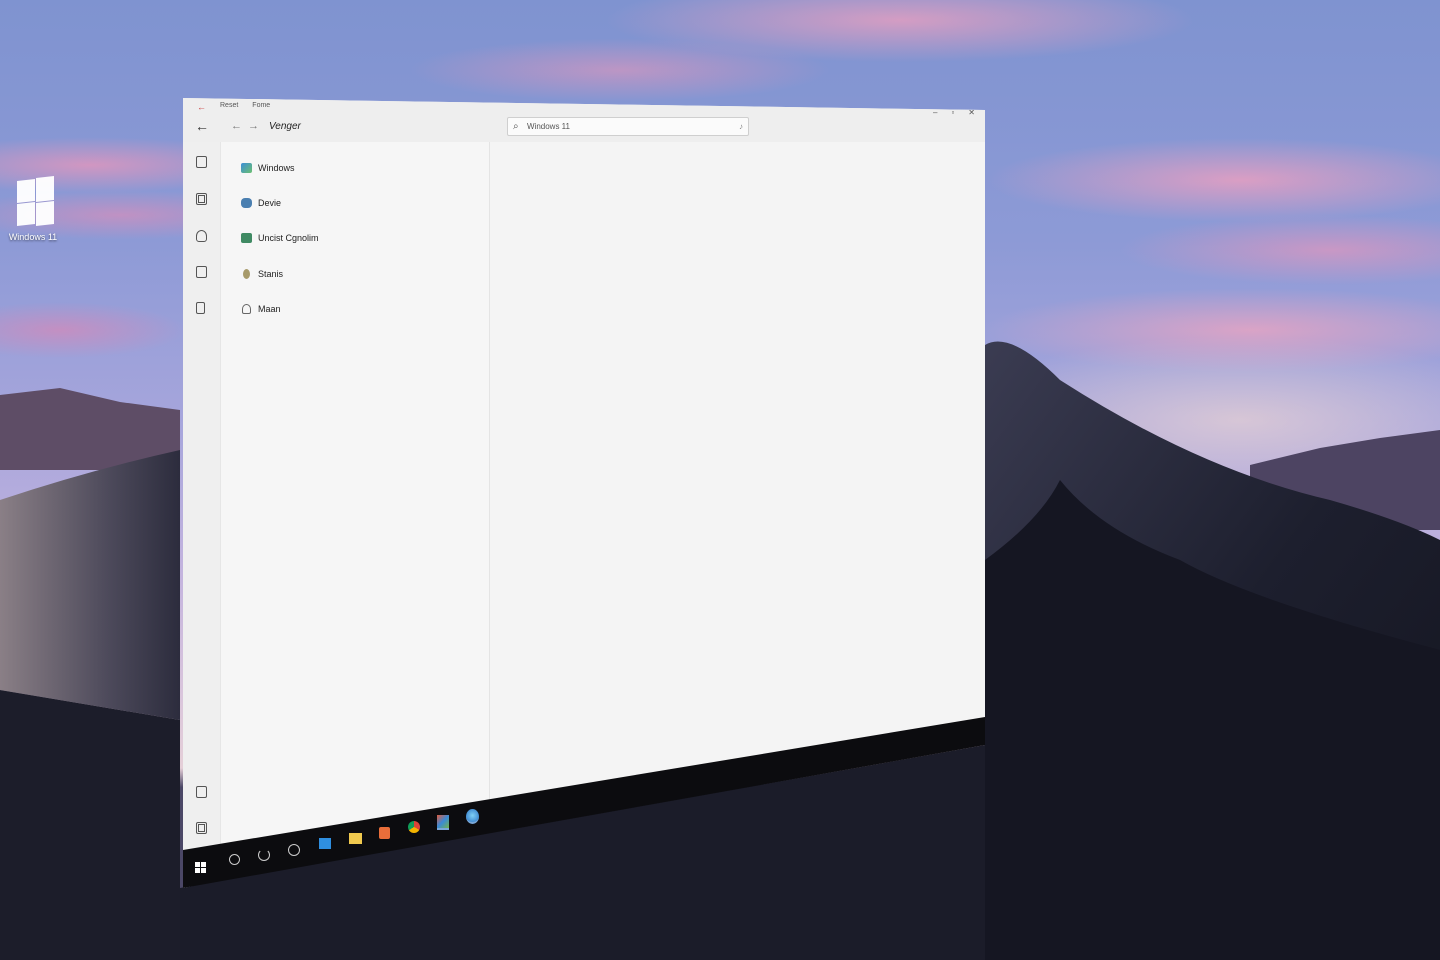  Describe the element at coordinates (276, 168) in the screenshot. I see `nav-item-label: Windows` at that location.